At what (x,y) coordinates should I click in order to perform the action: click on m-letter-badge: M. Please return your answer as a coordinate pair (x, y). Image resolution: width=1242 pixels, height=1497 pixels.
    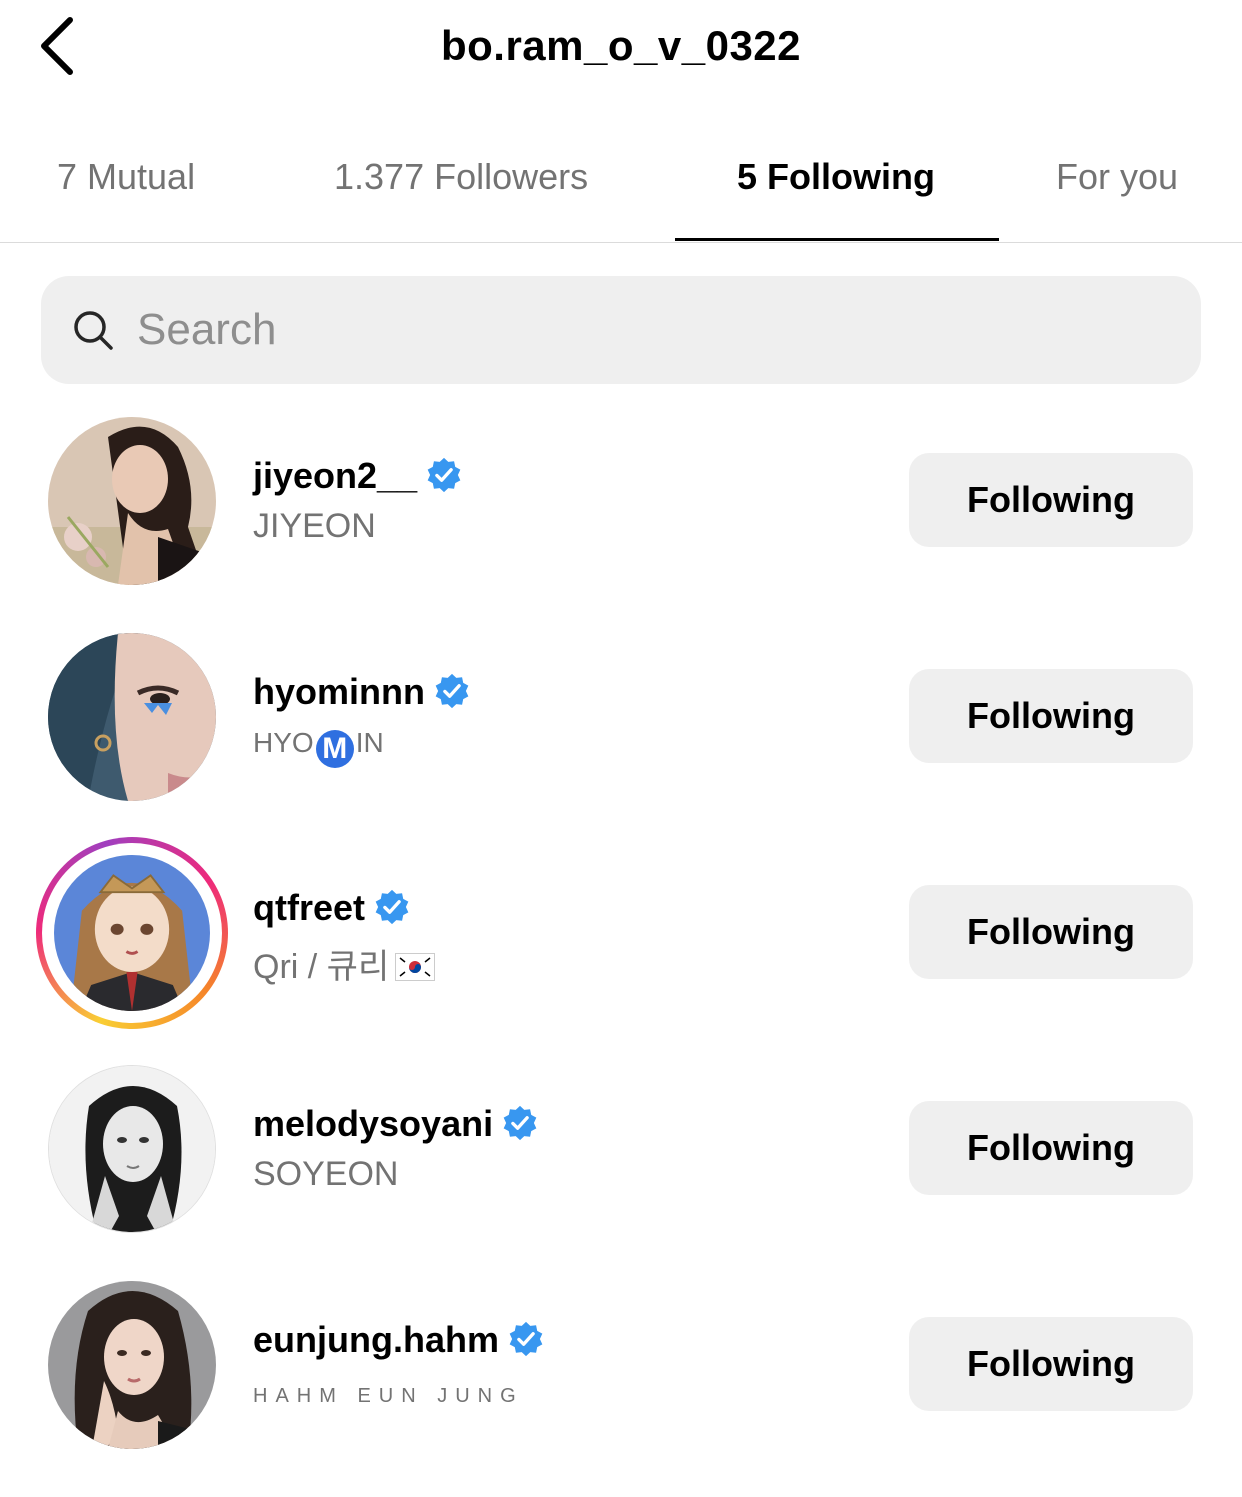
    Looking at the image, I should click on (334, 749).